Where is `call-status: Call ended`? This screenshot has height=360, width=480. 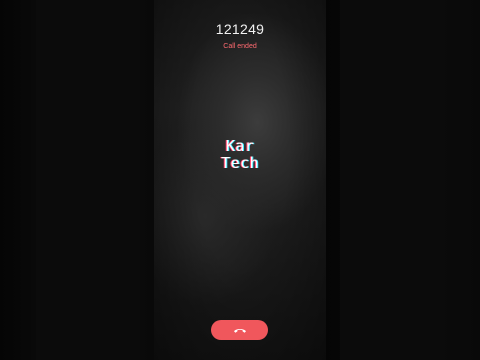 call-status: Call ended is located at coordinates (240, 46).